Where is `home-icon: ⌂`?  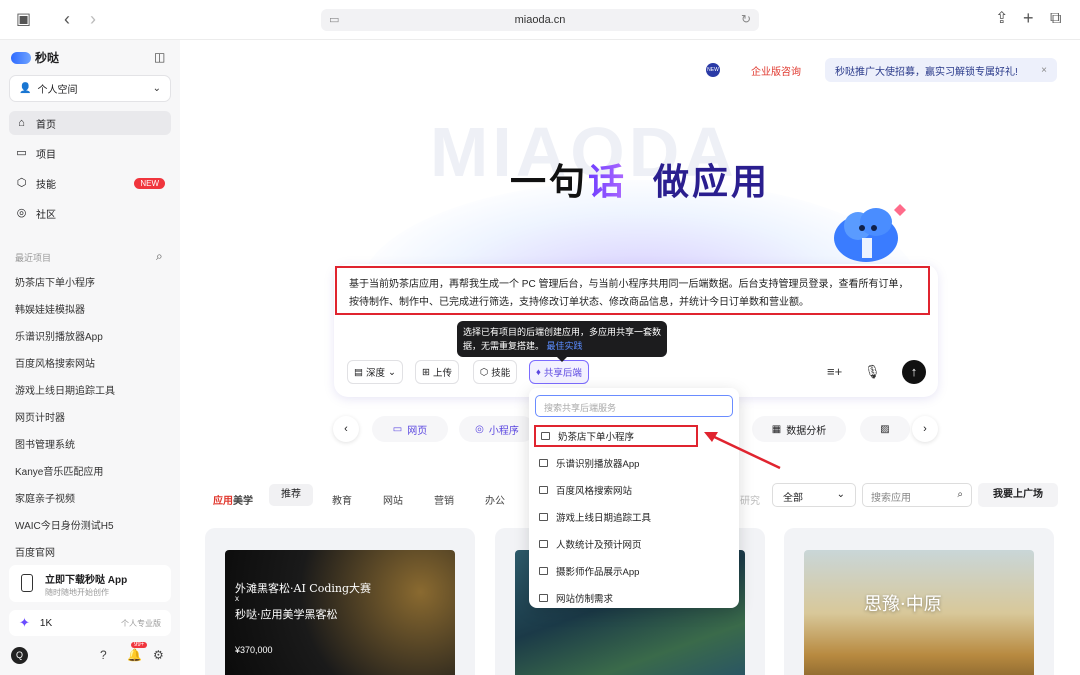 home-icon: ⌂ is located at coordinates (21, 122).